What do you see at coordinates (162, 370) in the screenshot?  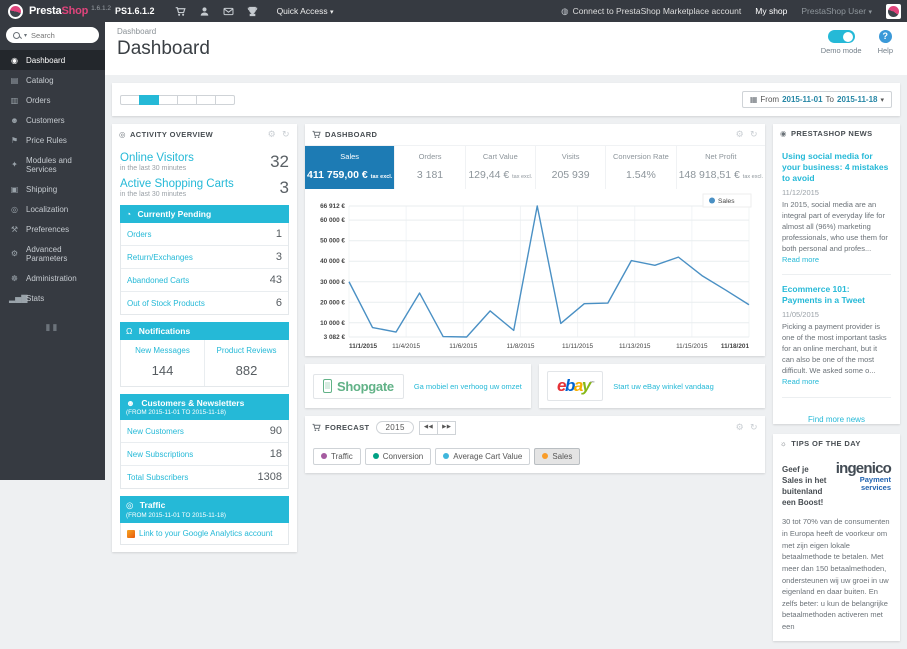 I see `notification-value: 144` at bounding box center [162, 370].